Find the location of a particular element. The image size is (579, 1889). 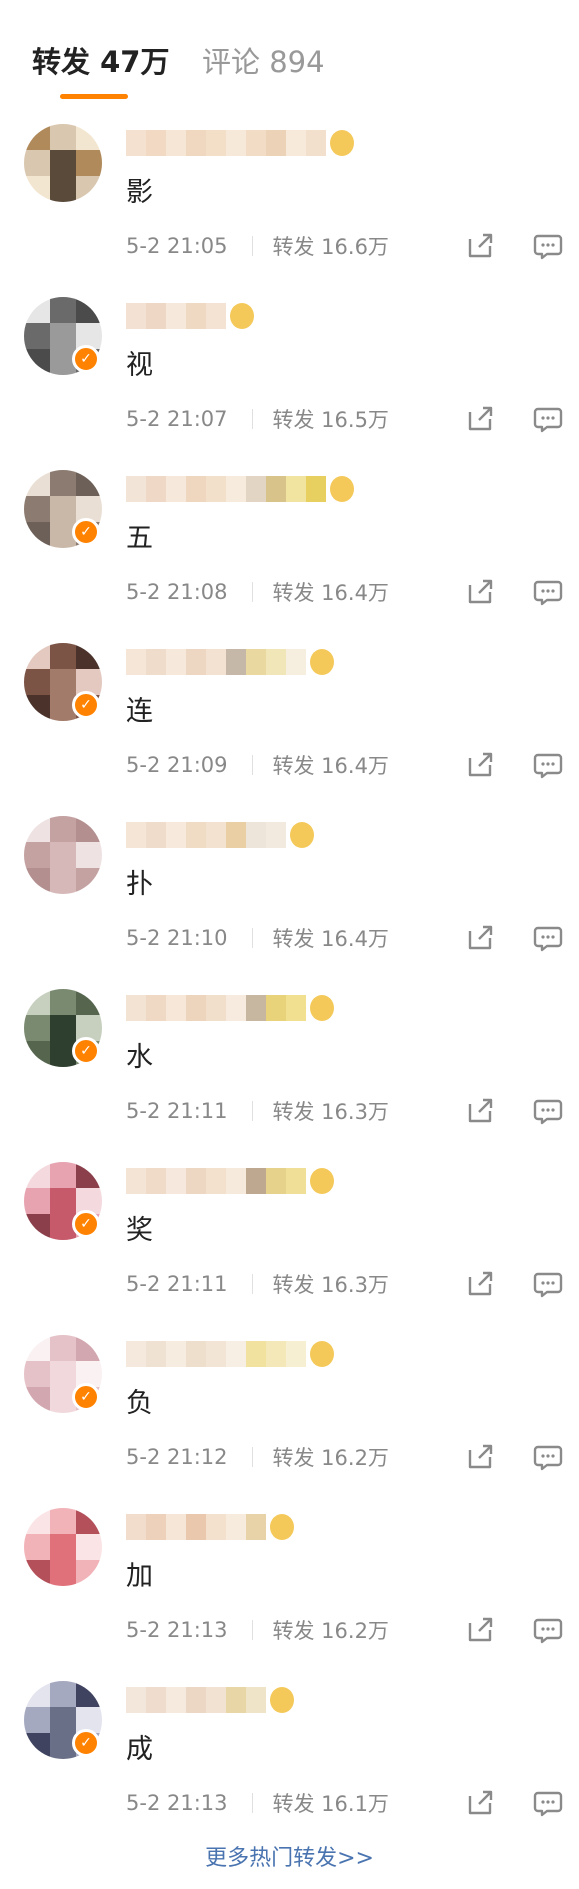

repost-item: ✓ 连 5-2 21:09 转发 16.4万 is located at coordinates (289, 715).